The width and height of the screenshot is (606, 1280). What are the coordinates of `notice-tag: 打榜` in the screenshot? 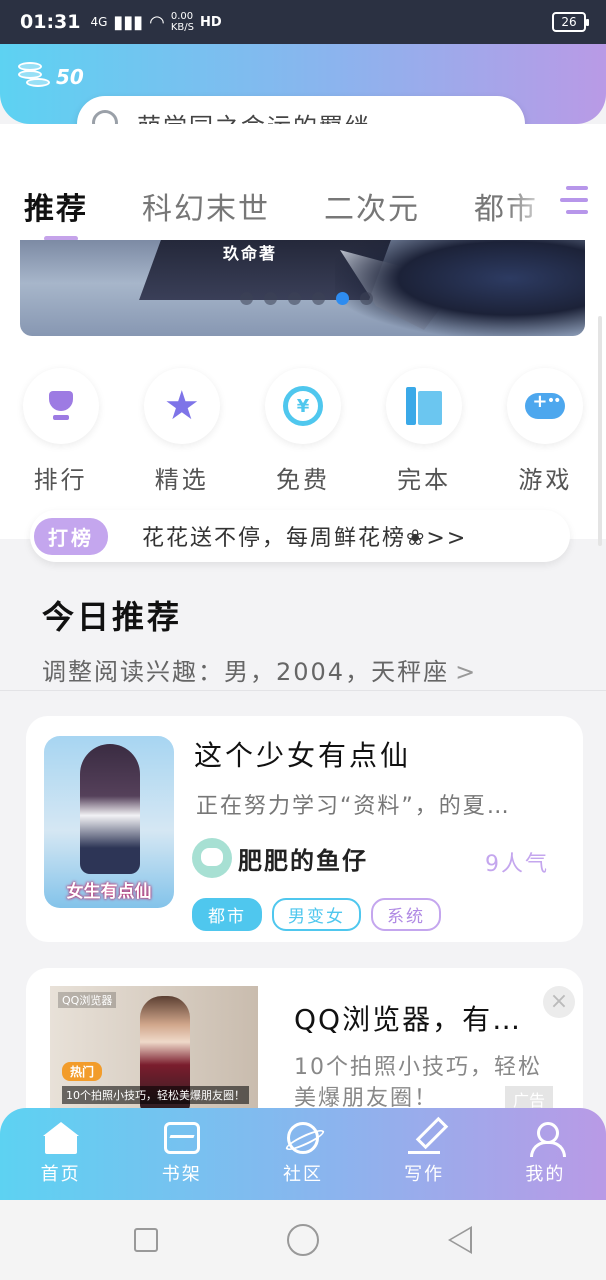 It's located at (71, 536).